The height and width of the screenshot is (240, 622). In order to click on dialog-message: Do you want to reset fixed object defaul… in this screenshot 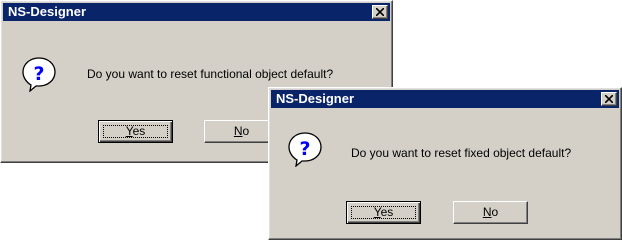, I will do `click(461, 153)`.